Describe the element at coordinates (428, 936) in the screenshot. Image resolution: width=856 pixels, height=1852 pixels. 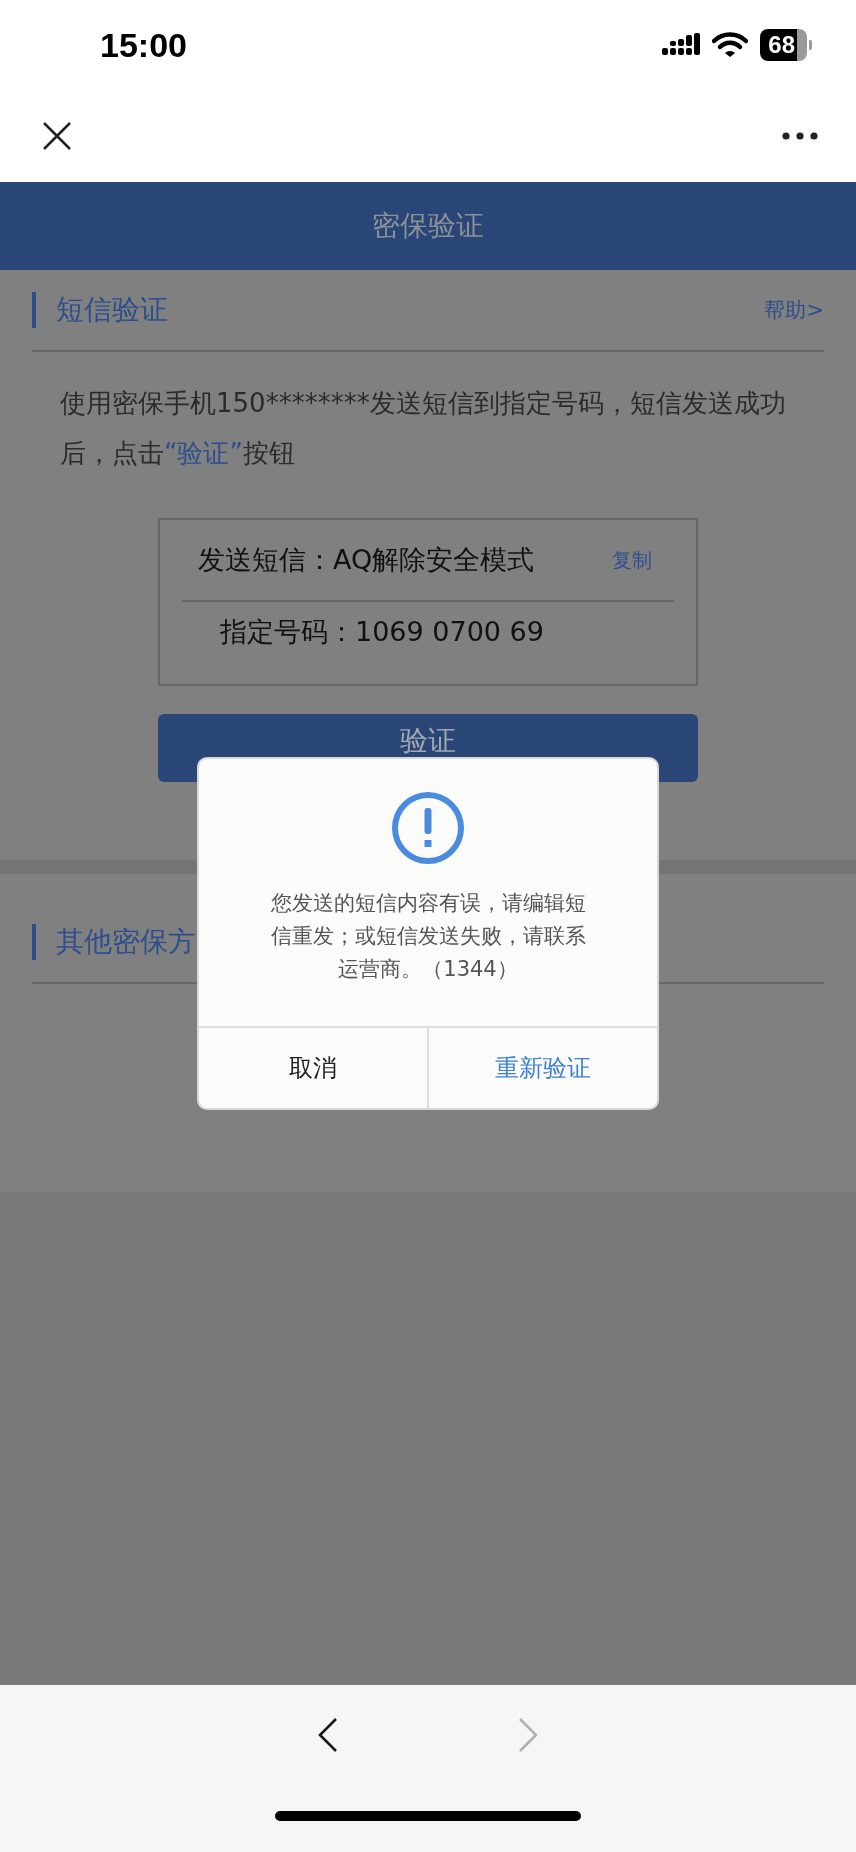
I see `dialog-message: 您发送的短信内容有误，请编辑短信重发；或短信发送失败，请联系运营商。（1344）` at that location.